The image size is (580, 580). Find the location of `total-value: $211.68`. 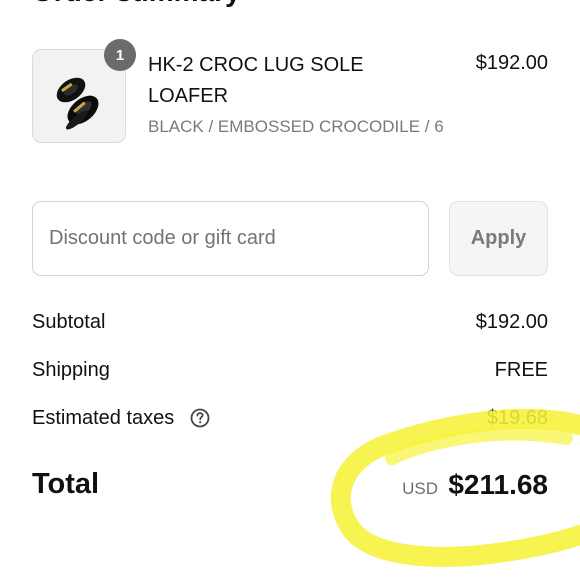

total-value: $211.68 is located at coordinates (498, 484).